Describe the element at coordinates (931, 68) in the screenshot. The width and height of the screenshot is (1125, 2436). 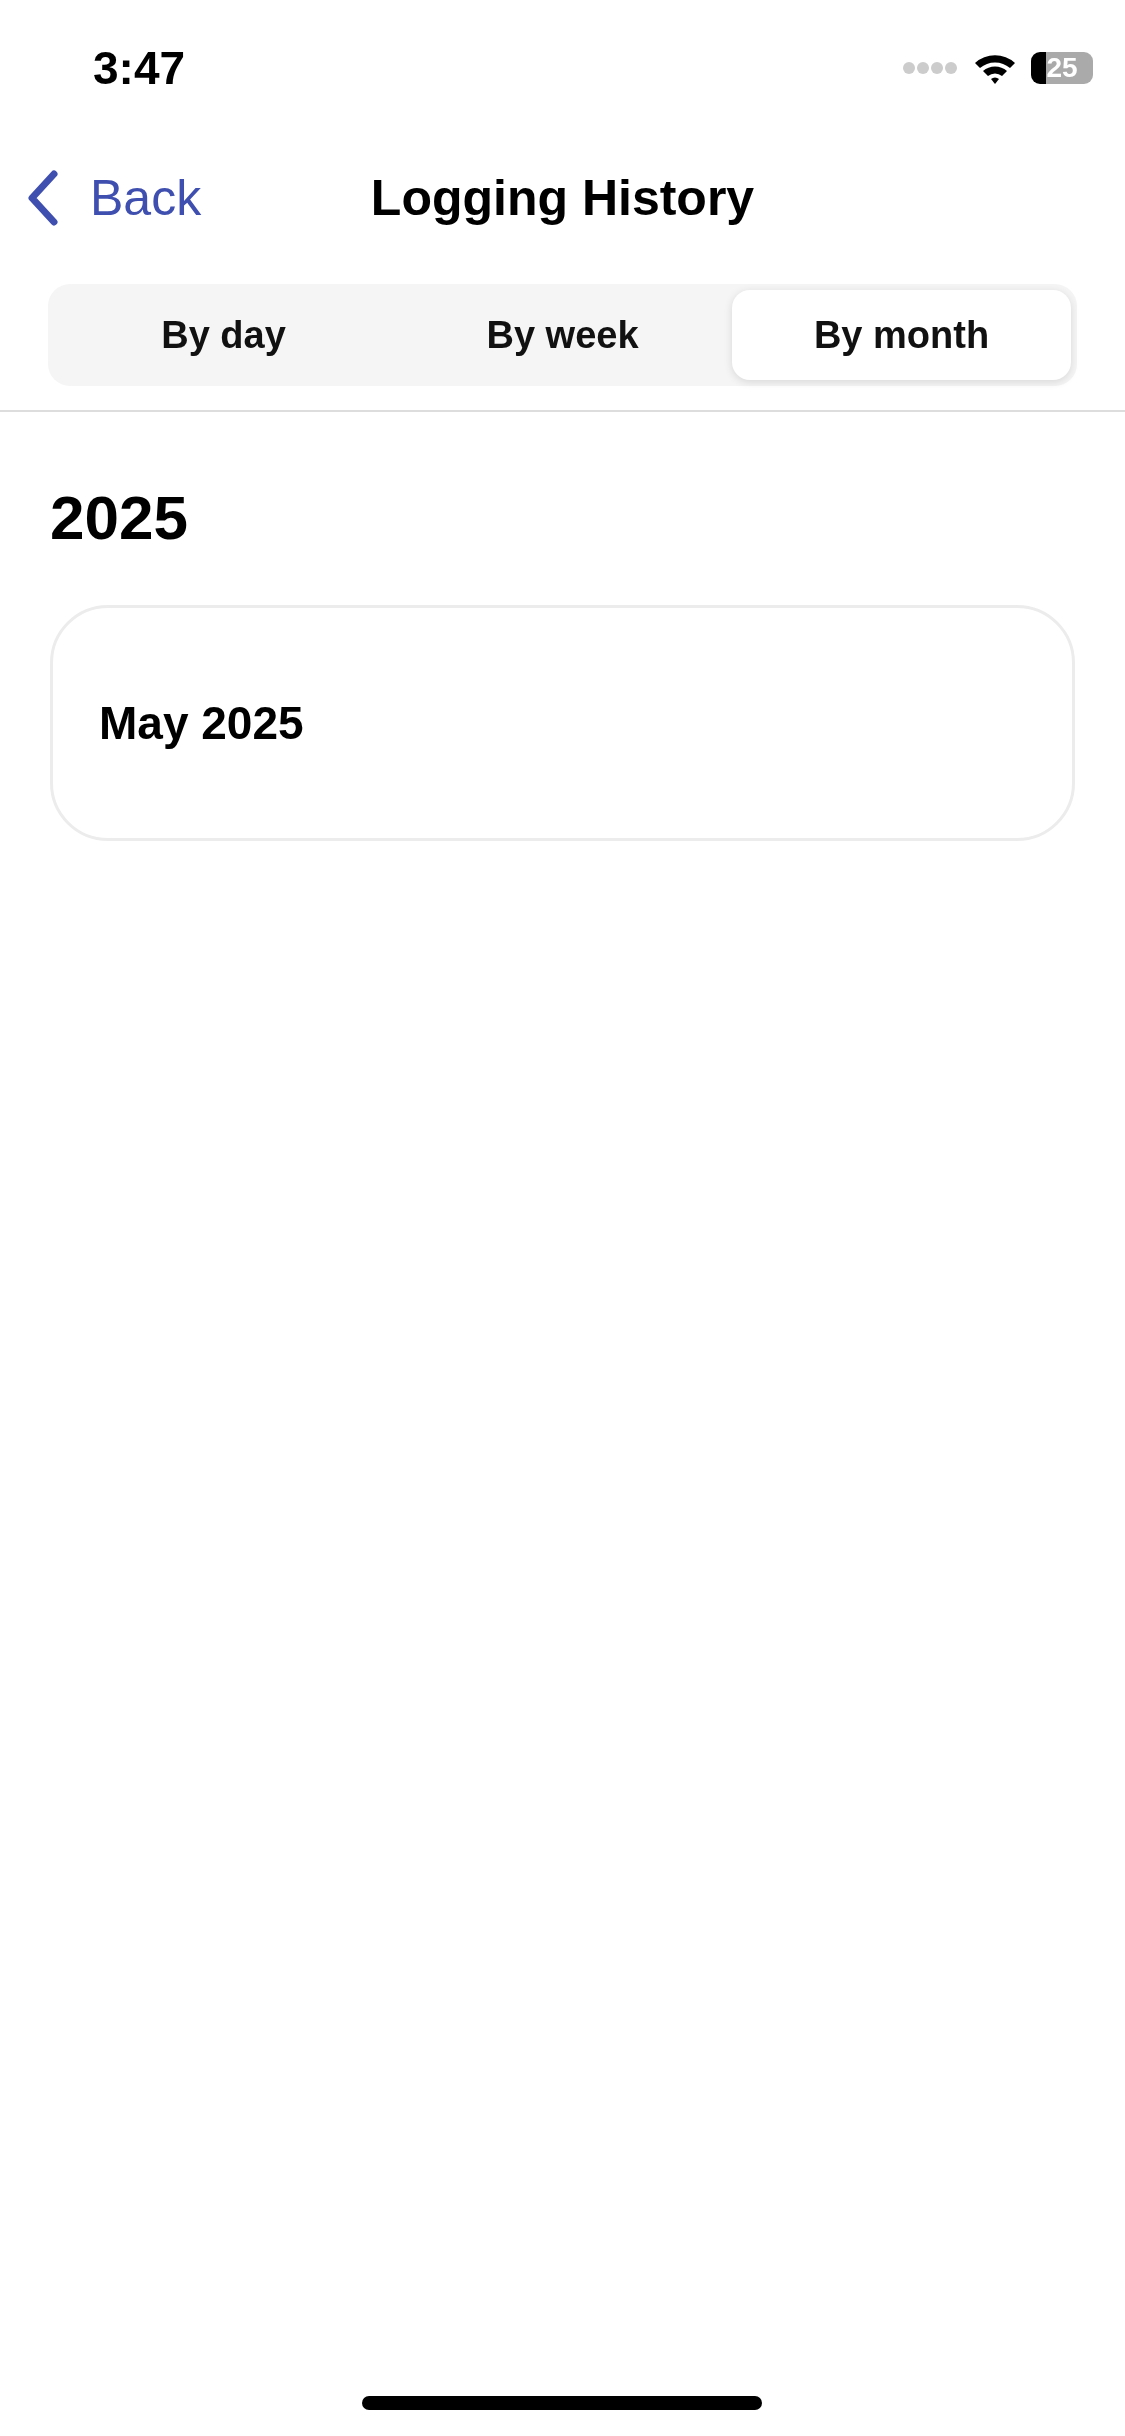
I see `signal-icon` at that location.